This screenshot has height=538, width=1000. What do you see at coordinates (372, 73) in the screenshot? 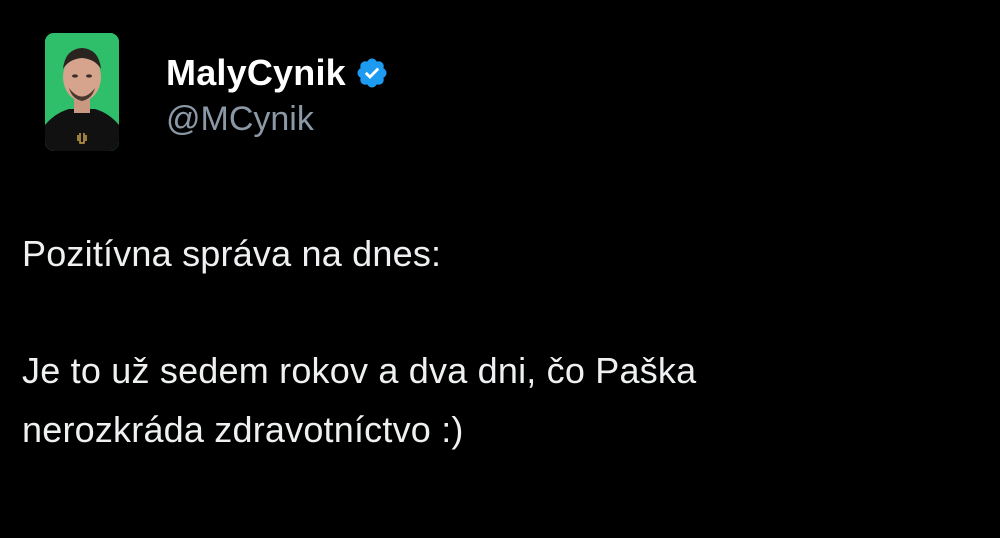
I see `verified-badge-icon` at bounding box center [372, 73].